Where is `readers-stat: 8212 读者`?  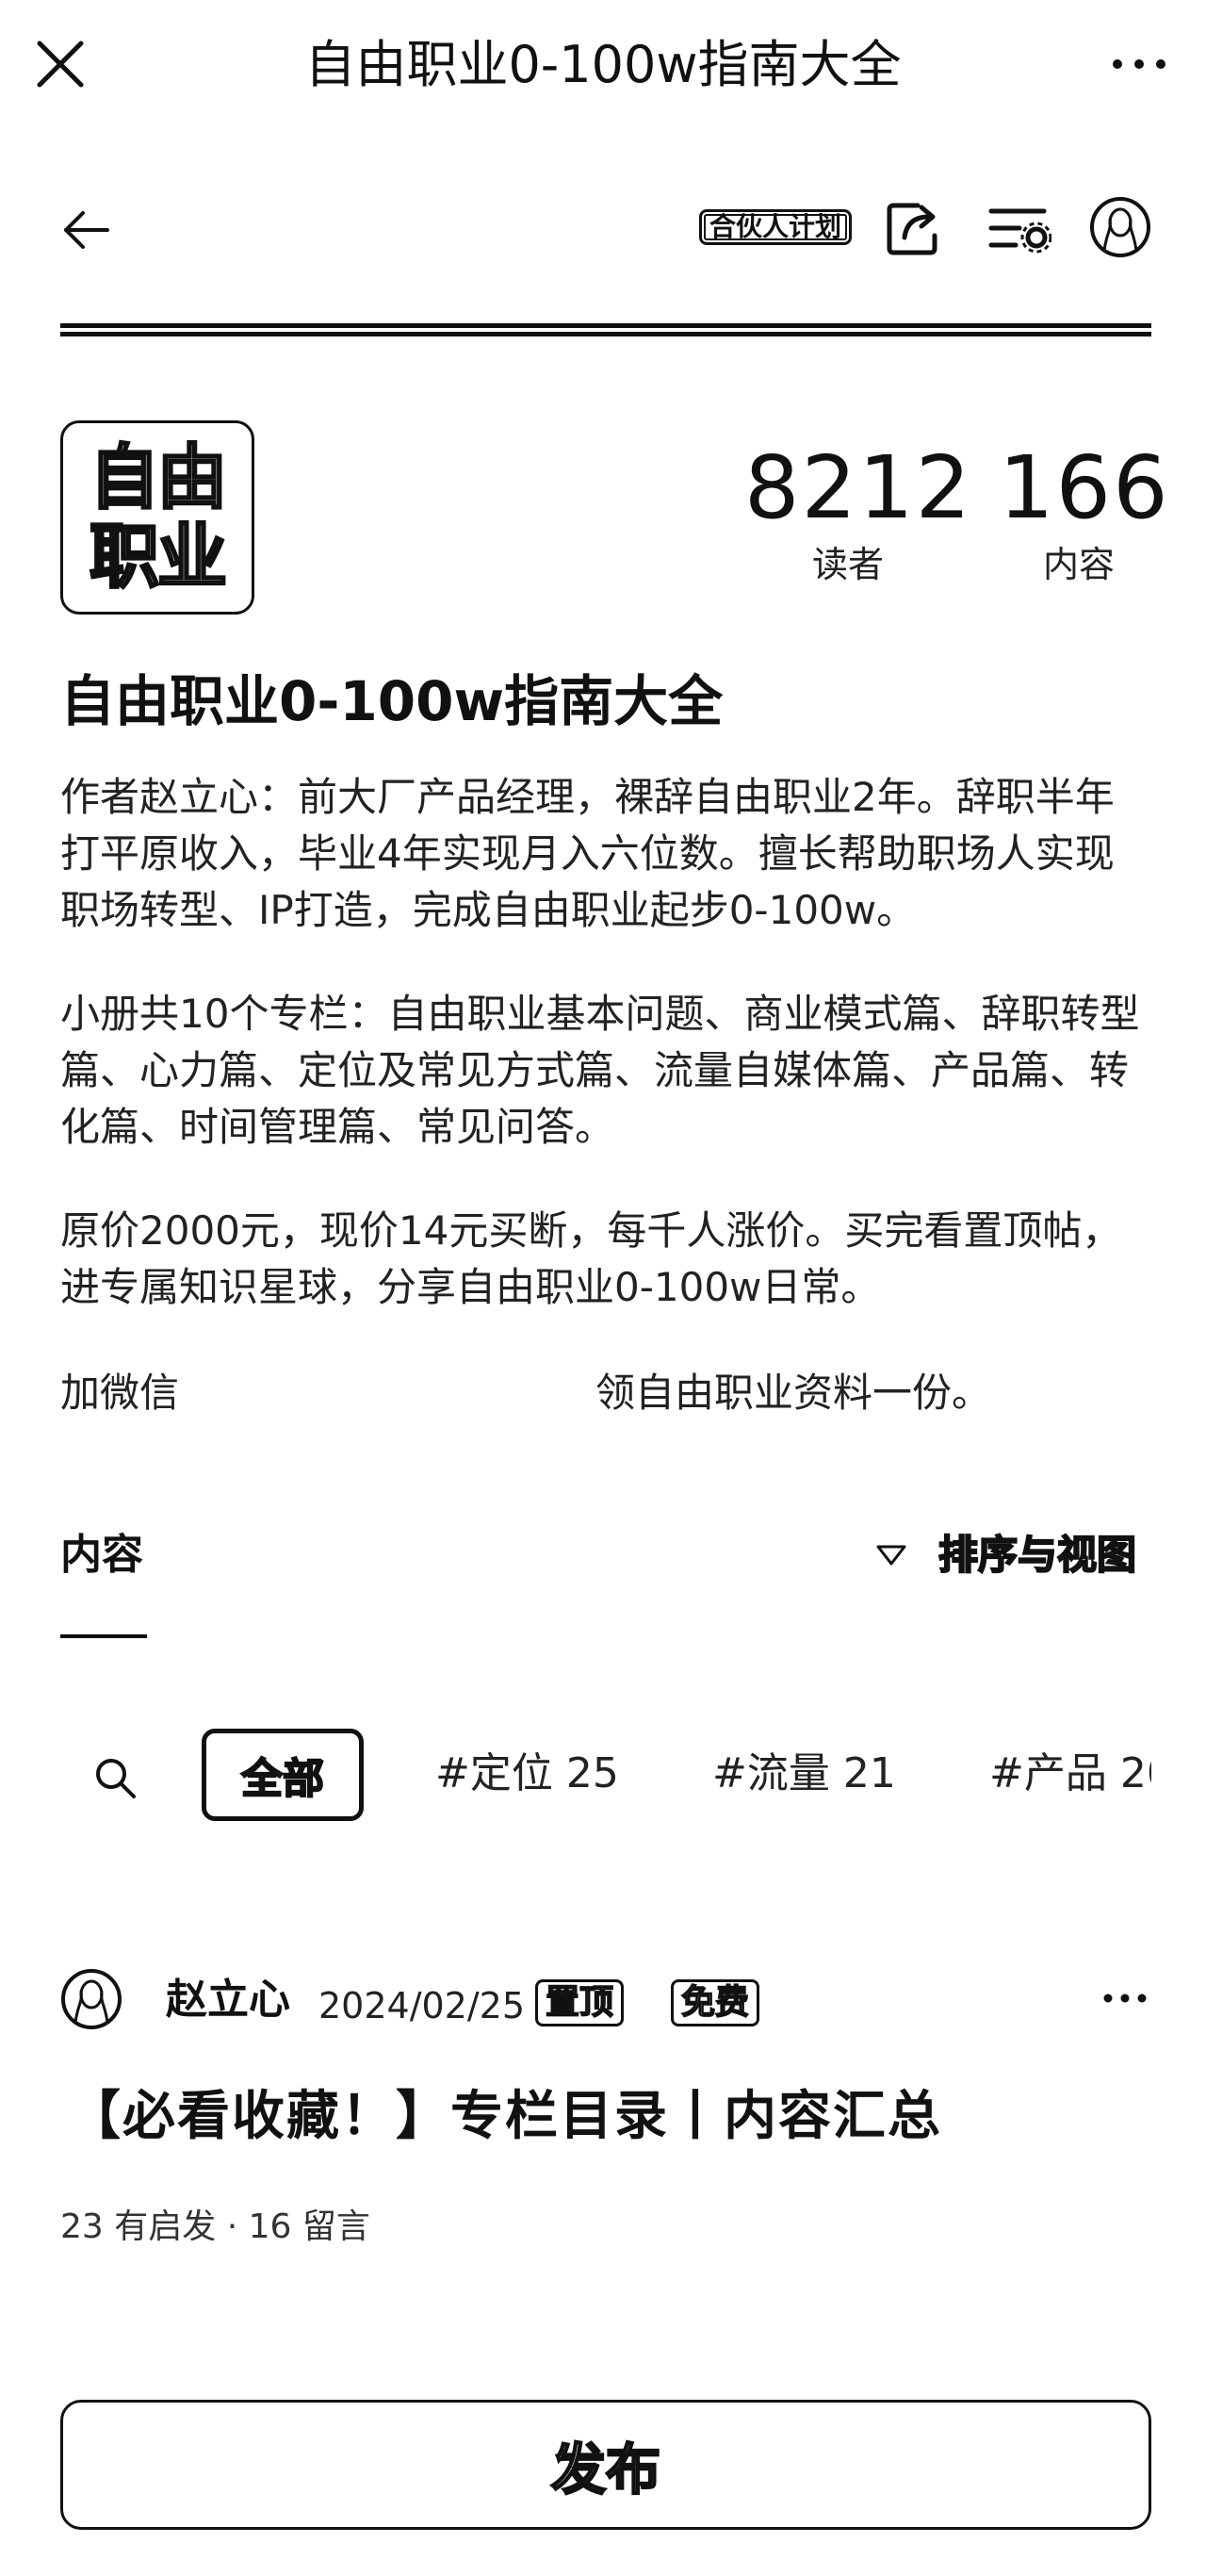 readers-stat: 8212 读者 is located at coordinates (858, 512).